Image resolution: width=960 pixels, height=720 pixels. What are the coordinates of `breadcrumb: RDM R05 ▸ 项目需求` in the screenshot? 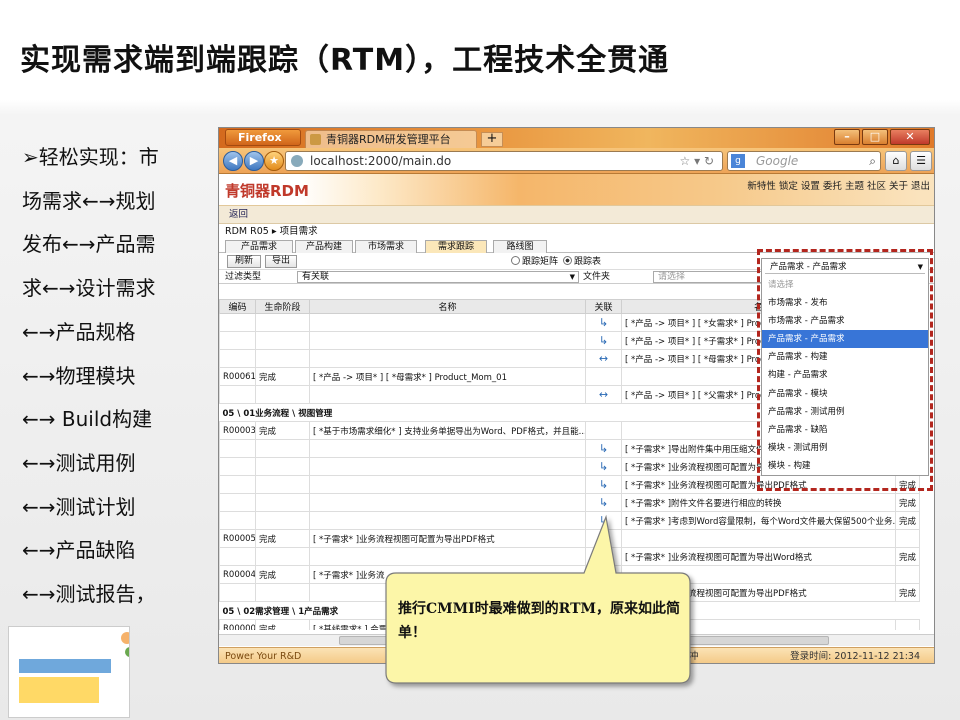 It's located at (271, 231).